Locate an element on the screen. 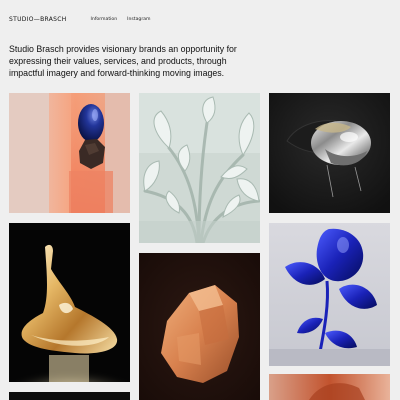  frosted-plant-image is located at coordinates (199, 168).